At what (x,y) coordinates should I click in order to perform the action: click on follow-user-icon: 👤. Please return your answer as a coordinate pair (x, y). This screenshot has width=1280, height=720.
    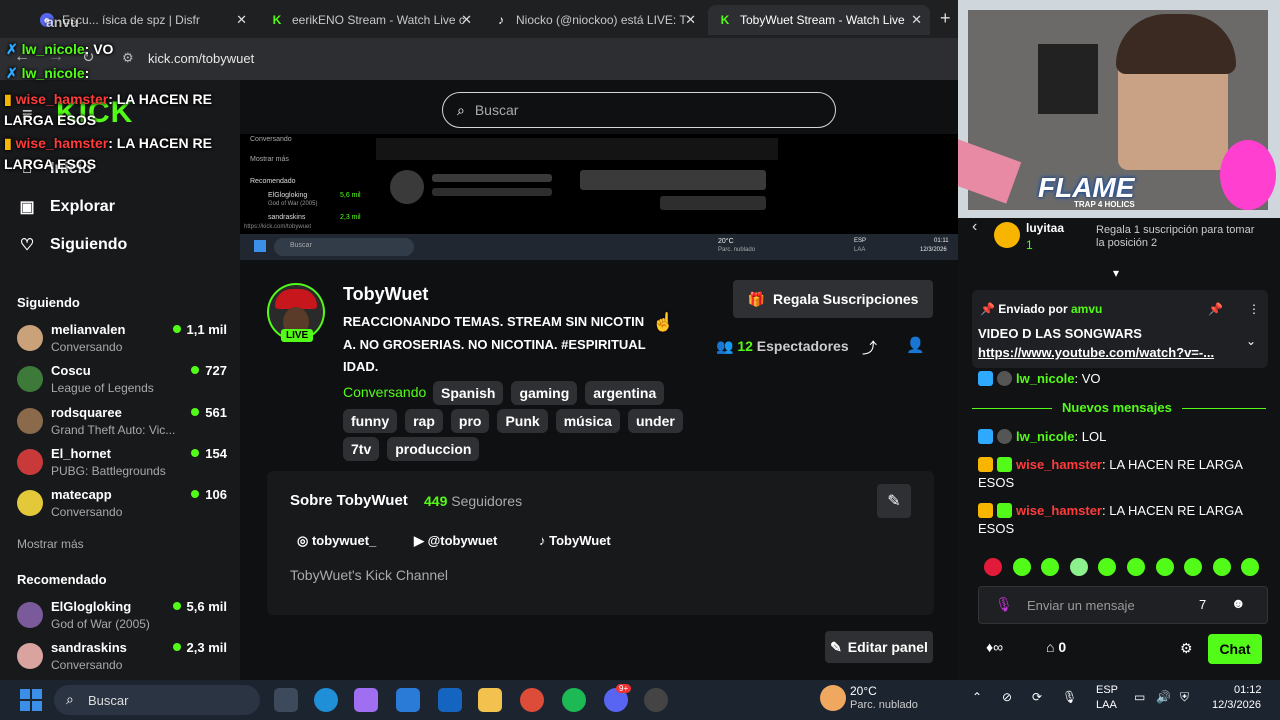
    Looking at the image, I should click on (915, 345).